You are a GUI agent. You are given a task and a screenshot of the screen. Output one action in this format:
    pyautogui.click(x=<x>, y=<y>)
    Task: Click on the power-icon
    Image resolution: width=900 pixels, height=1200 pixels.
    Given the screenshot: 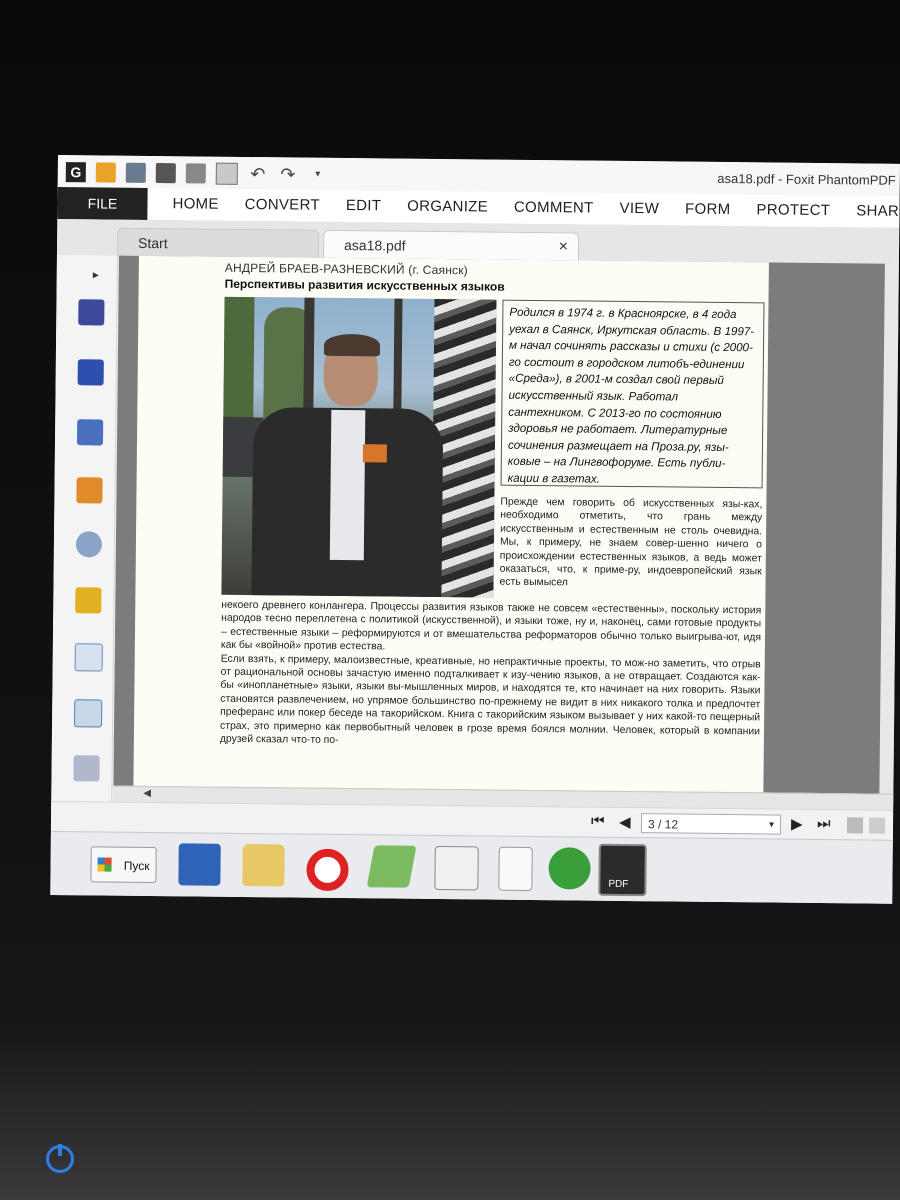 What is the action you would take?
    pyautogui.click(x=60, y=1158)
    